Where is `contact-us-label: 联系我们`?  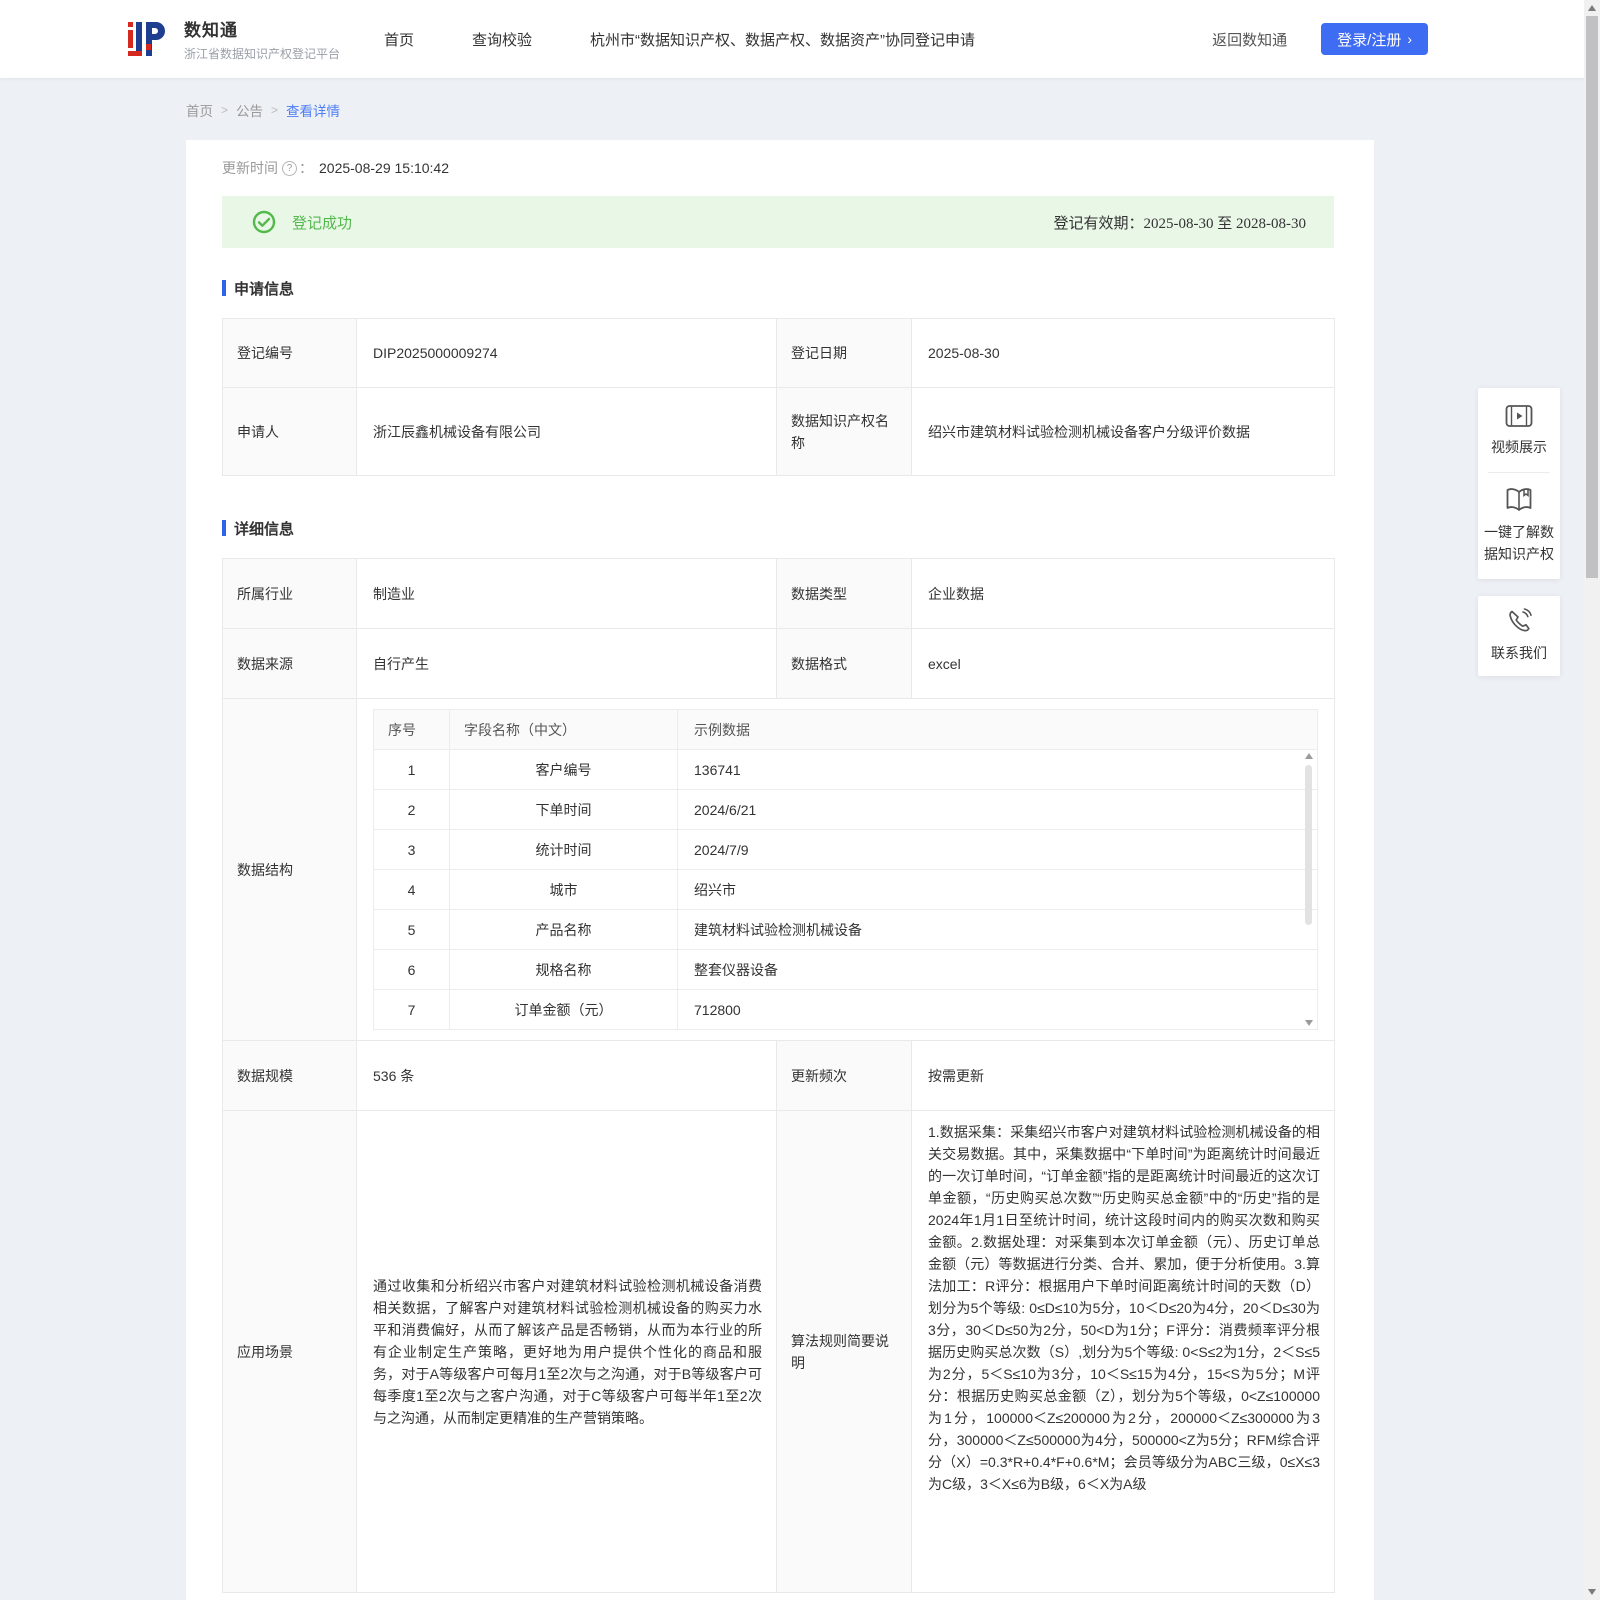
contact-us-label: 联系我们 is located at coordinates (1519, 653).